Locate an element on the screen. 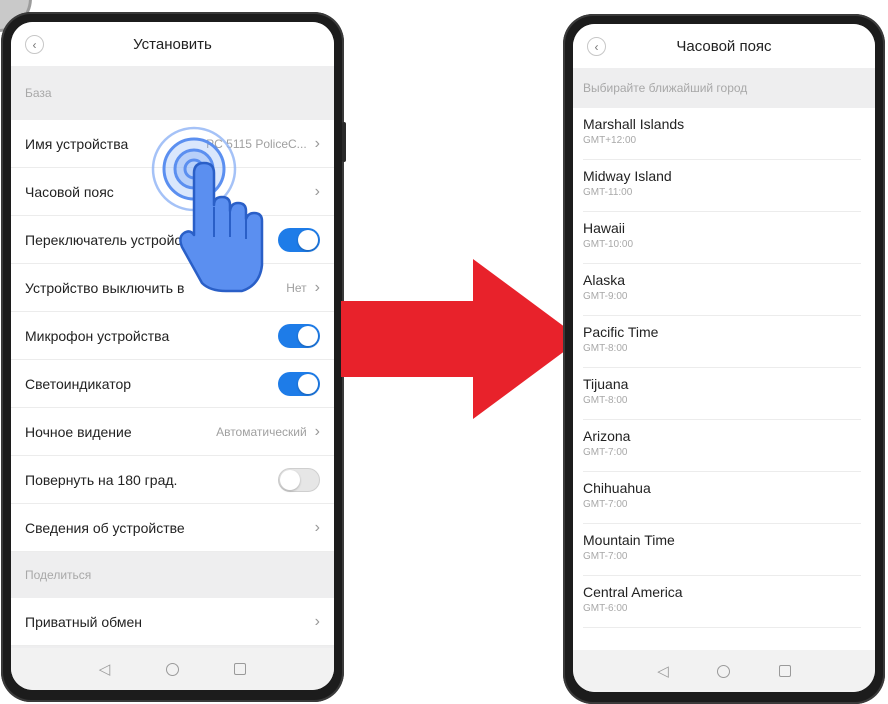 Image resolution: width=888 pixels, height=704 pixels. row-rotate-180: Повернуть на 180 град. is located at coordinates (172, 480).